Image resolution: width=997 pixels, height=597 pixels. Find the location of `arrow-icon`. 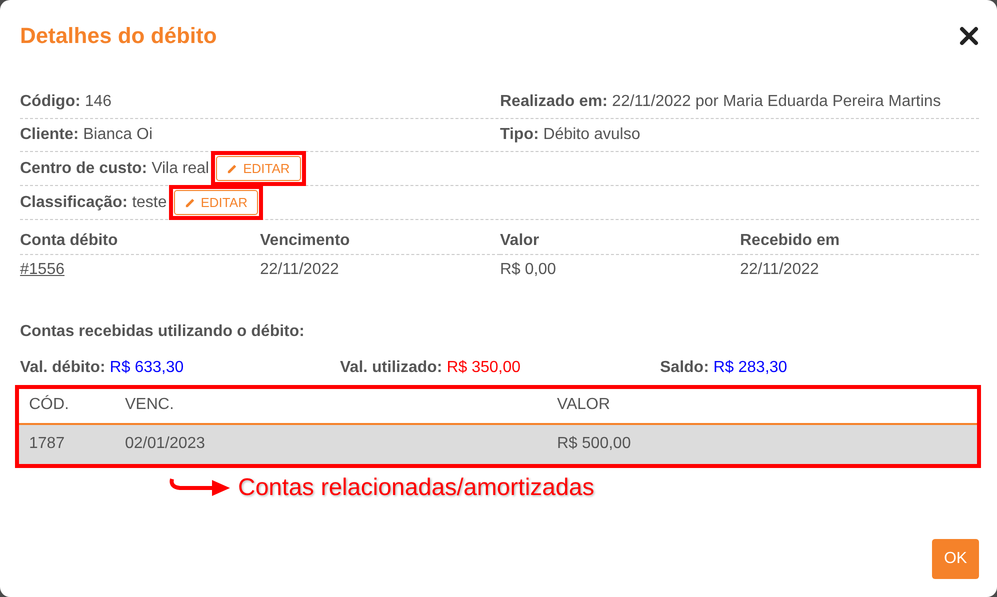

arrow-icon is located at coordinates (200, 488).